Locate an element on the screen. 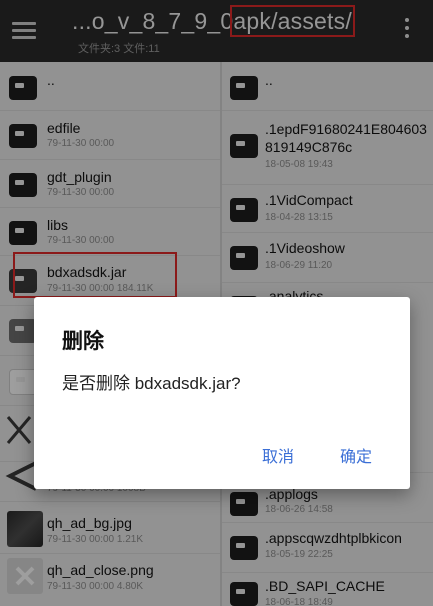 The image size is (433, 606). cancel-button: 取消 is located at coordinates (278, 455).